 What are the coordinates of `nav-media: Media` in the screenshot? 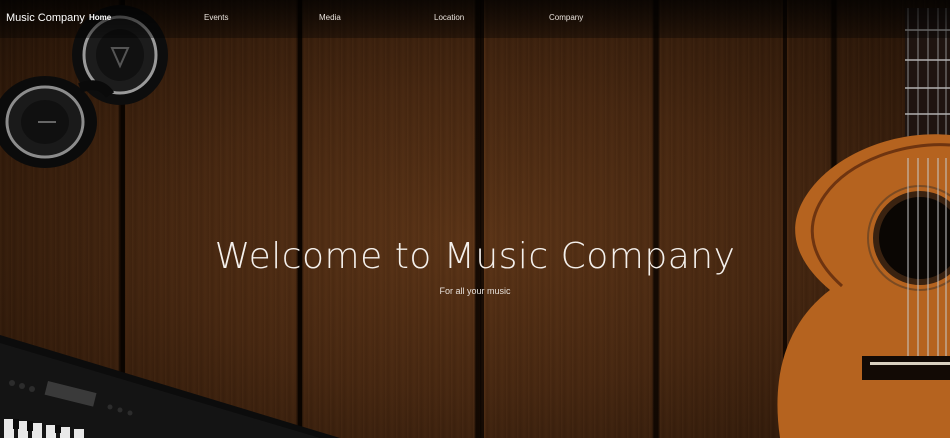 It's located at (330, 17).